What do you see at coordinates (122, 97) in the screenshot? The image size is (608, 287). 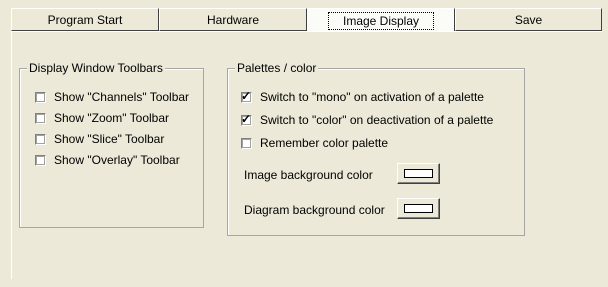 I see `checkbox-label: Show "Channels" Toolbar` at bounding box center [122, 97].